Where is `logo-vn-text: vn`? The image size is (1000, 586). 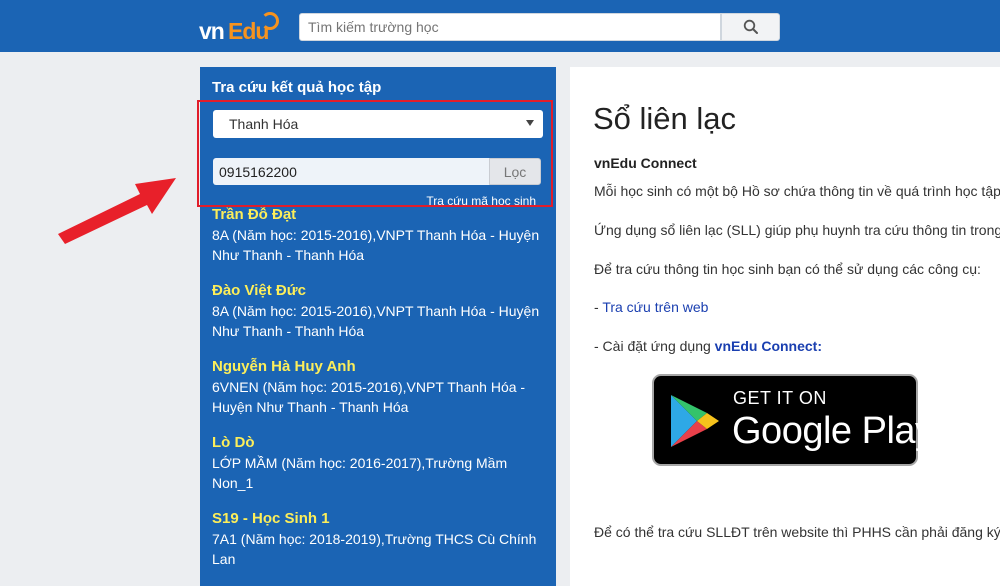
logo-vn-text: vn is located at coordinates (212, 31).